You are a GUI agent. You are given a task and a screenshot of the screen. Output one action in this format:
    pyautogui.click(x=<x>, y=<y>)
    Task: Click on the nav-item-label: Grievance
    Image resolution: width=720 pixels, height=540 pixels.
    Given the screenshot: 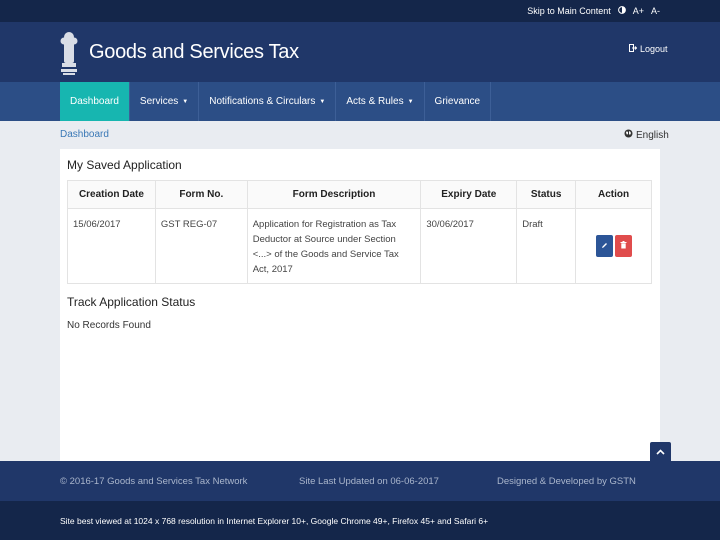 What is the action you would take?
    pyautogui.click(x=457, y=101)
    